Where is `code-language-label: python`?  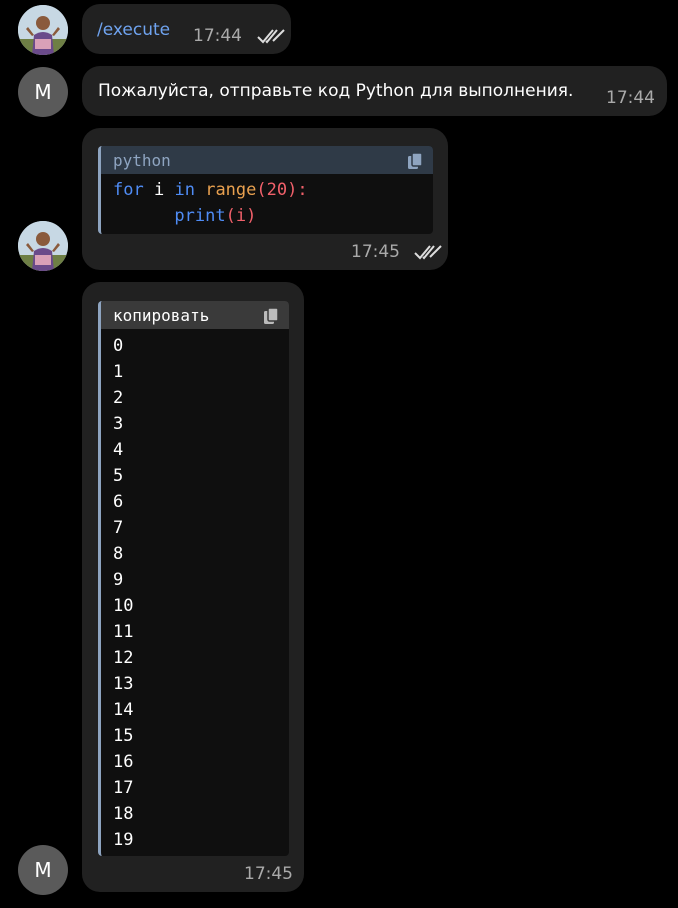
code-language-label: python is located at coordinates (267, 160).